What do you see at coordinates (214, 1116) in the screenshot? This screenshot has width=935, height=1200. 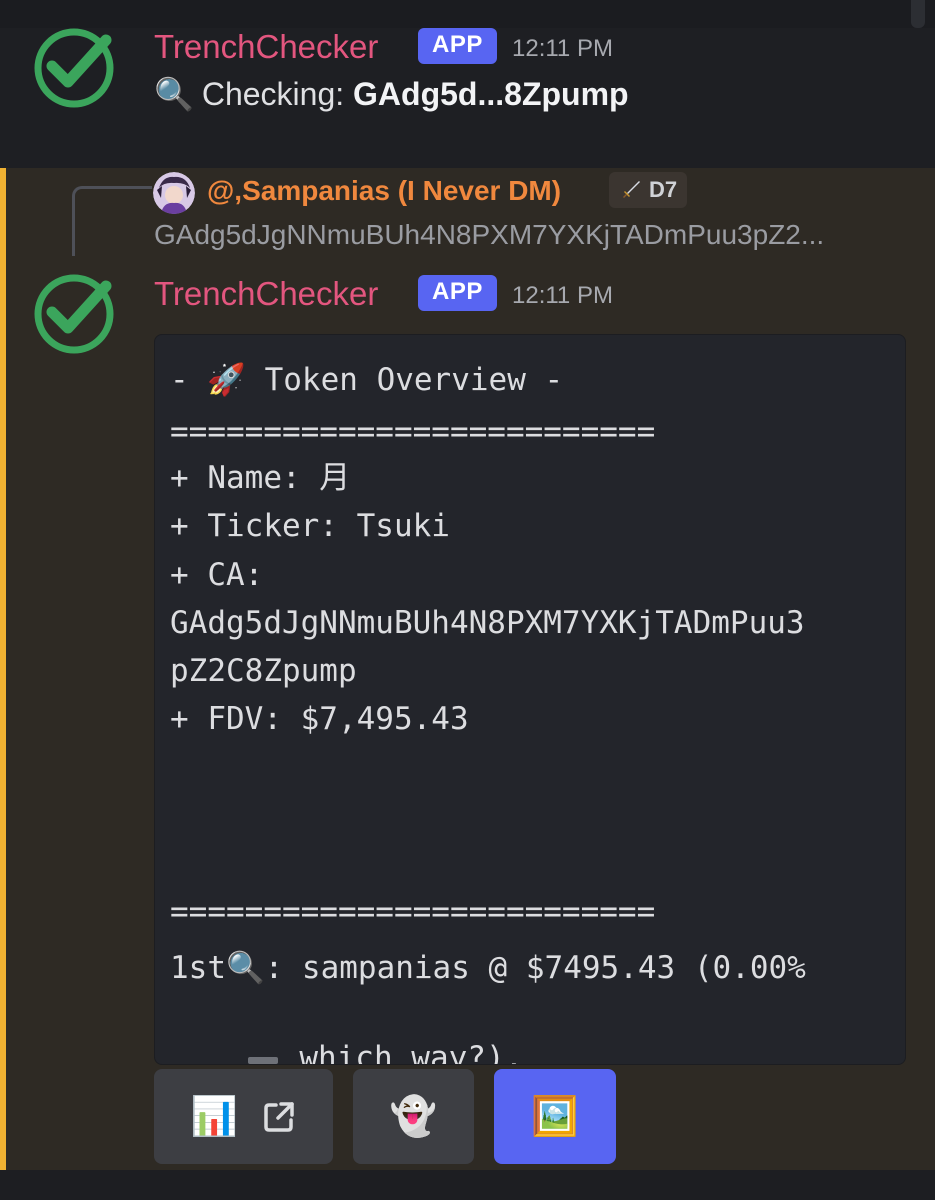 I see `bar-chart-icon: 📊` at bounding box center [214, 1116].